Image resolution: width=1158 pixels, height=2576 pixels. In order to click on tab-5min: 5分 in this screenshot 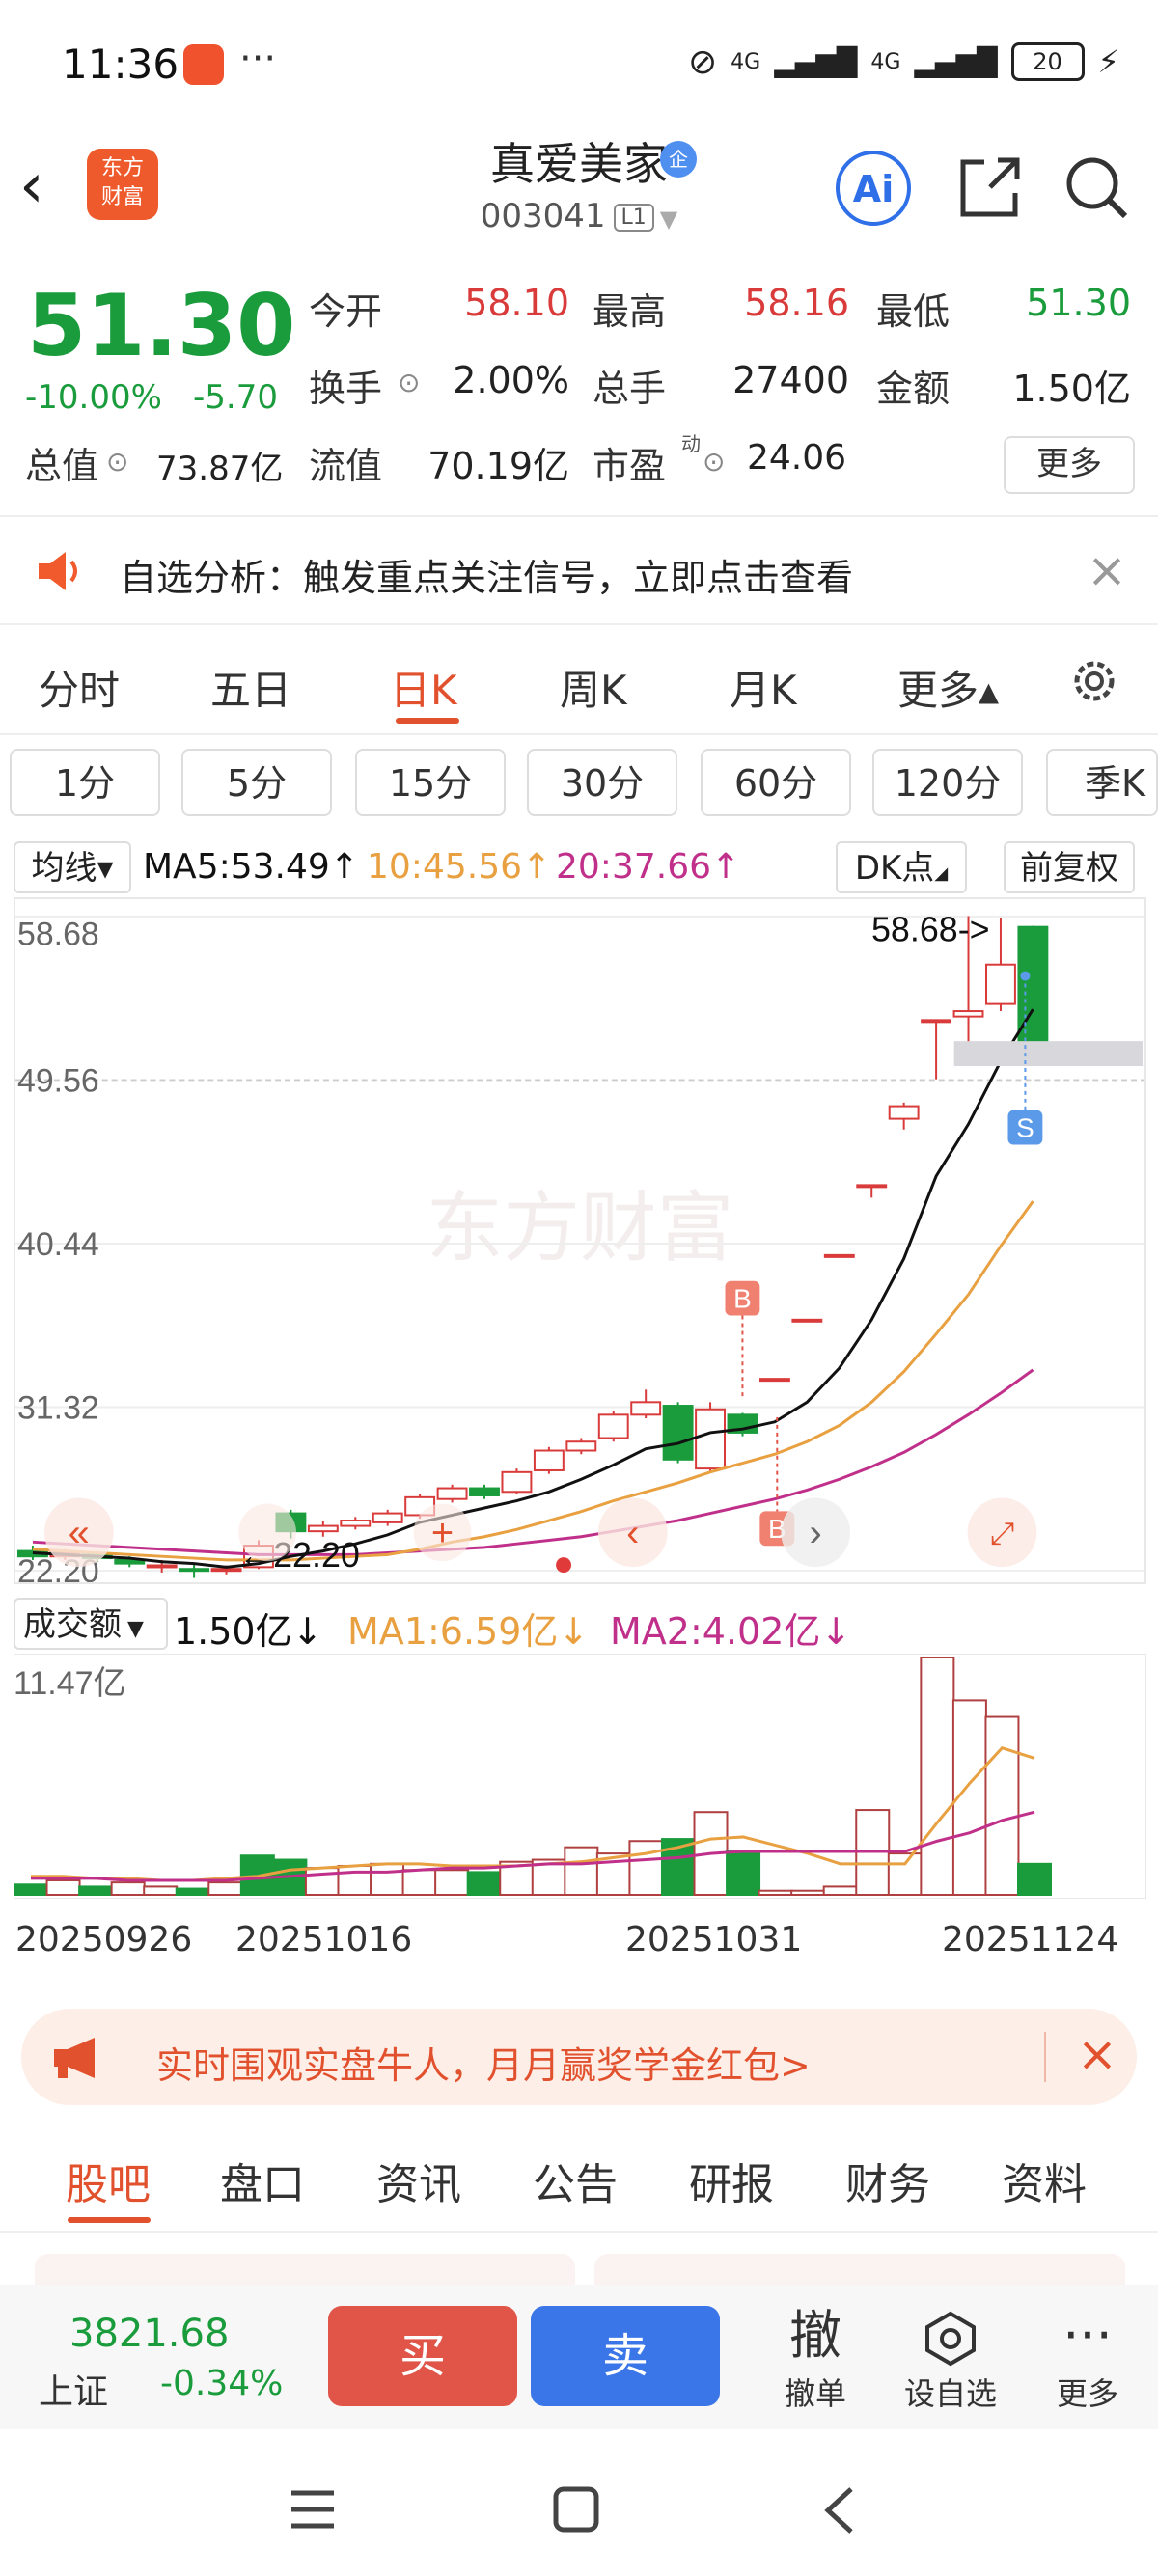, I will do `click(256, 783)`.